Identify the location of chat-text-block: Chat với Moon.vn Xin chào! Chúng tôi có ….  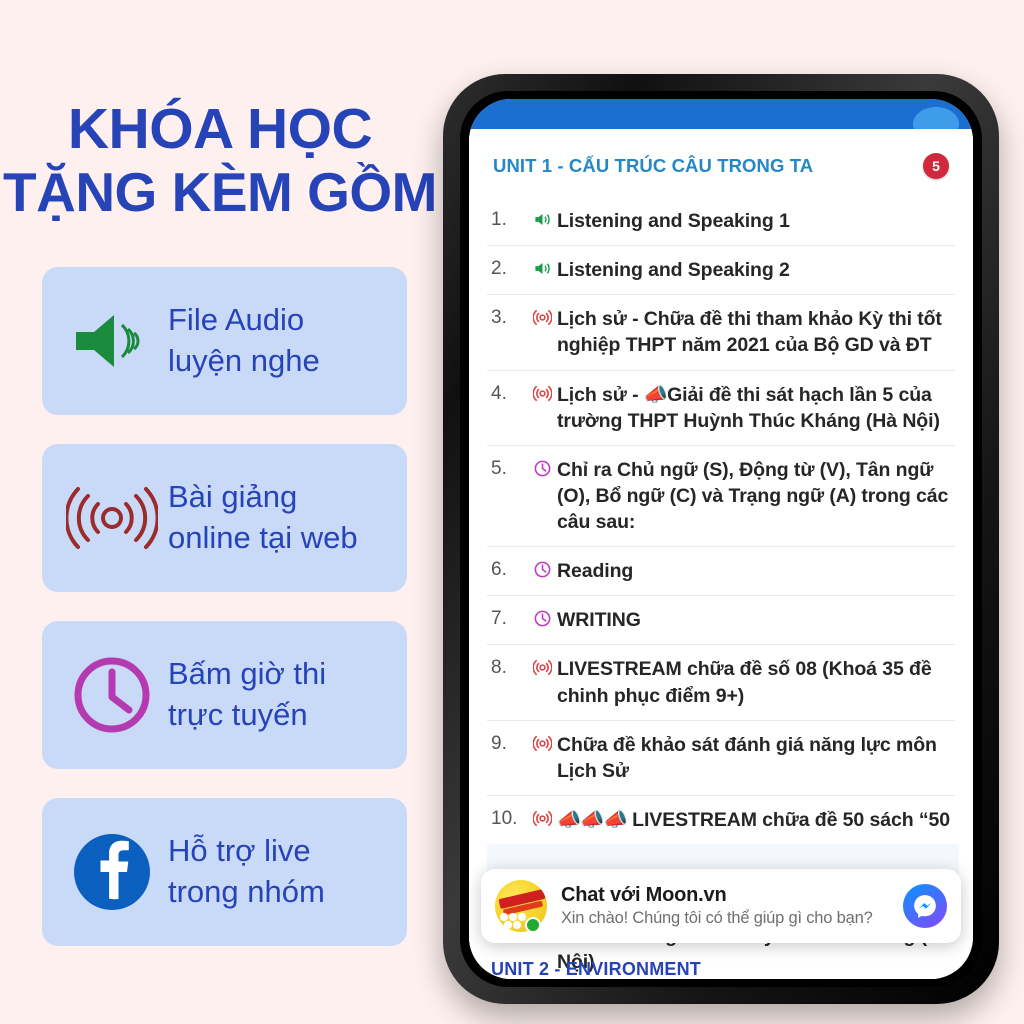
(725, 906).